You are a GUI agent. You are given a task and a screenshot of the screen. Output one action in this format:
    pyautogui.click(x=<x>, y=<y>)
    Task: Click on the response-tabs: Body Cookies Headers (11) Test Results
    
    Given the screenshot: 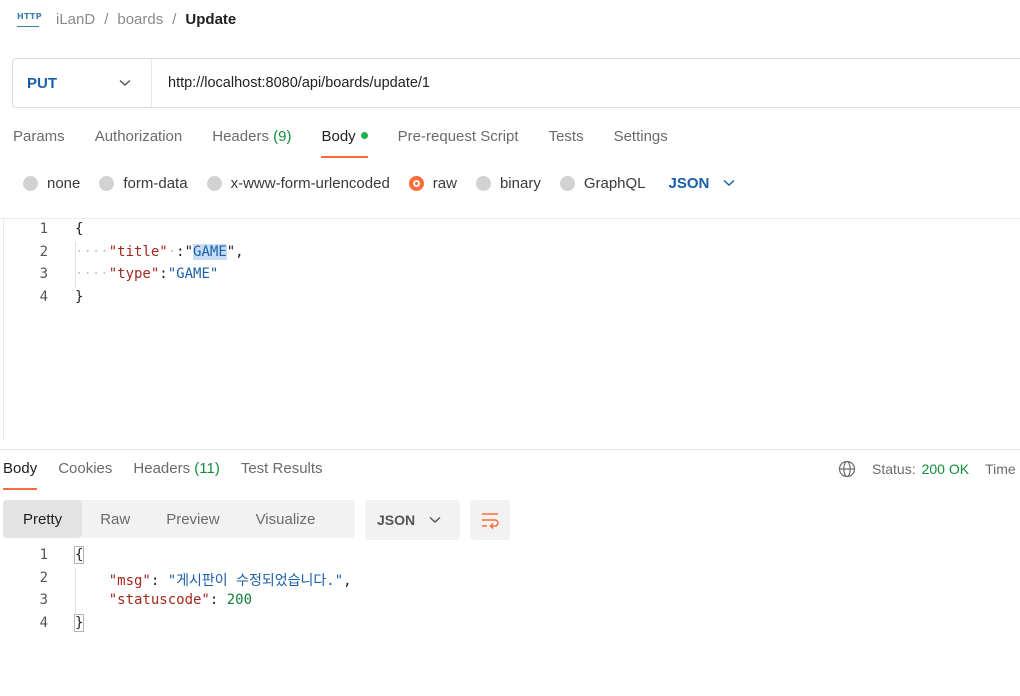 What is the action you would take?
    pyautogui.click(x=173, y=475)
    